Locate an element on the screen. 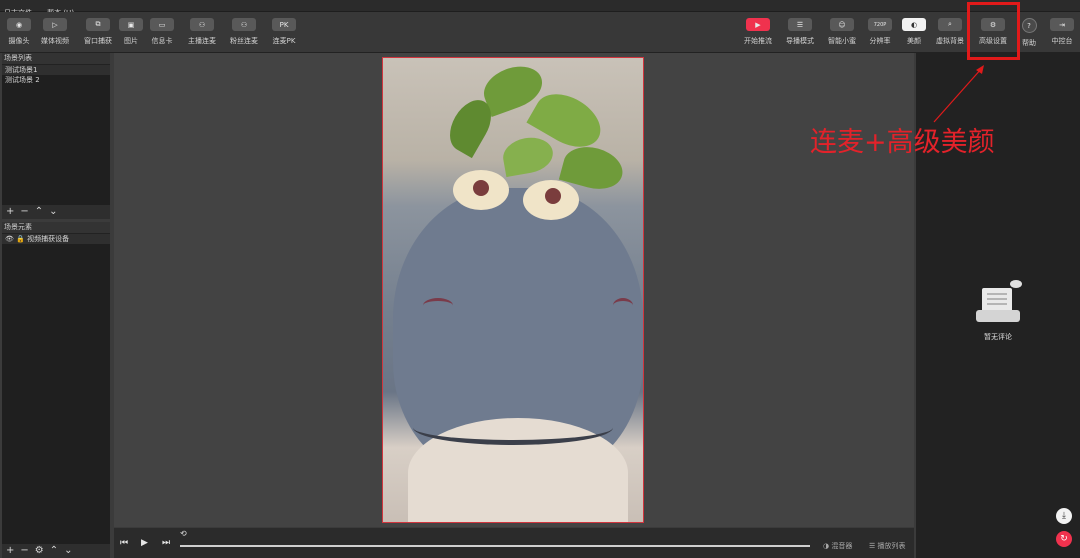 This screenshot has width=1080, height=558. loop-icon: ⟲ is located at coordinates (183, 533).